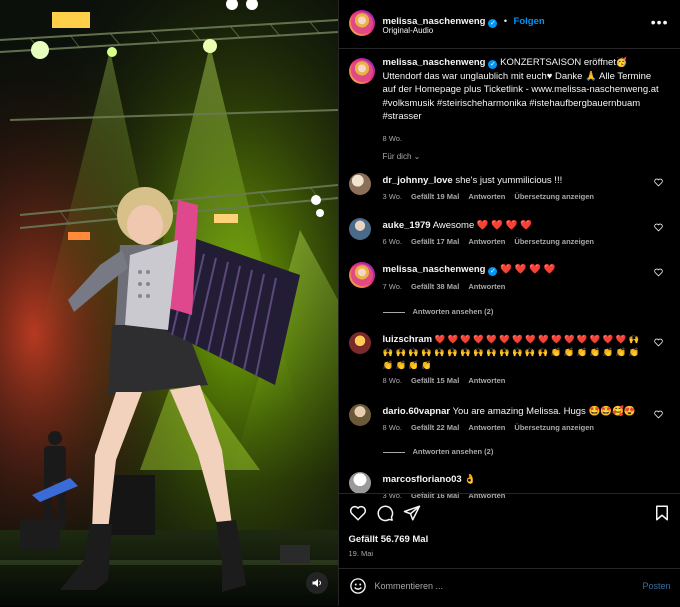 Image resolution: width=680 pixels, height=607 pixels. Describe the element at coordinates (362, 71) in the screenshot. I see `caption-avatar` at that location.